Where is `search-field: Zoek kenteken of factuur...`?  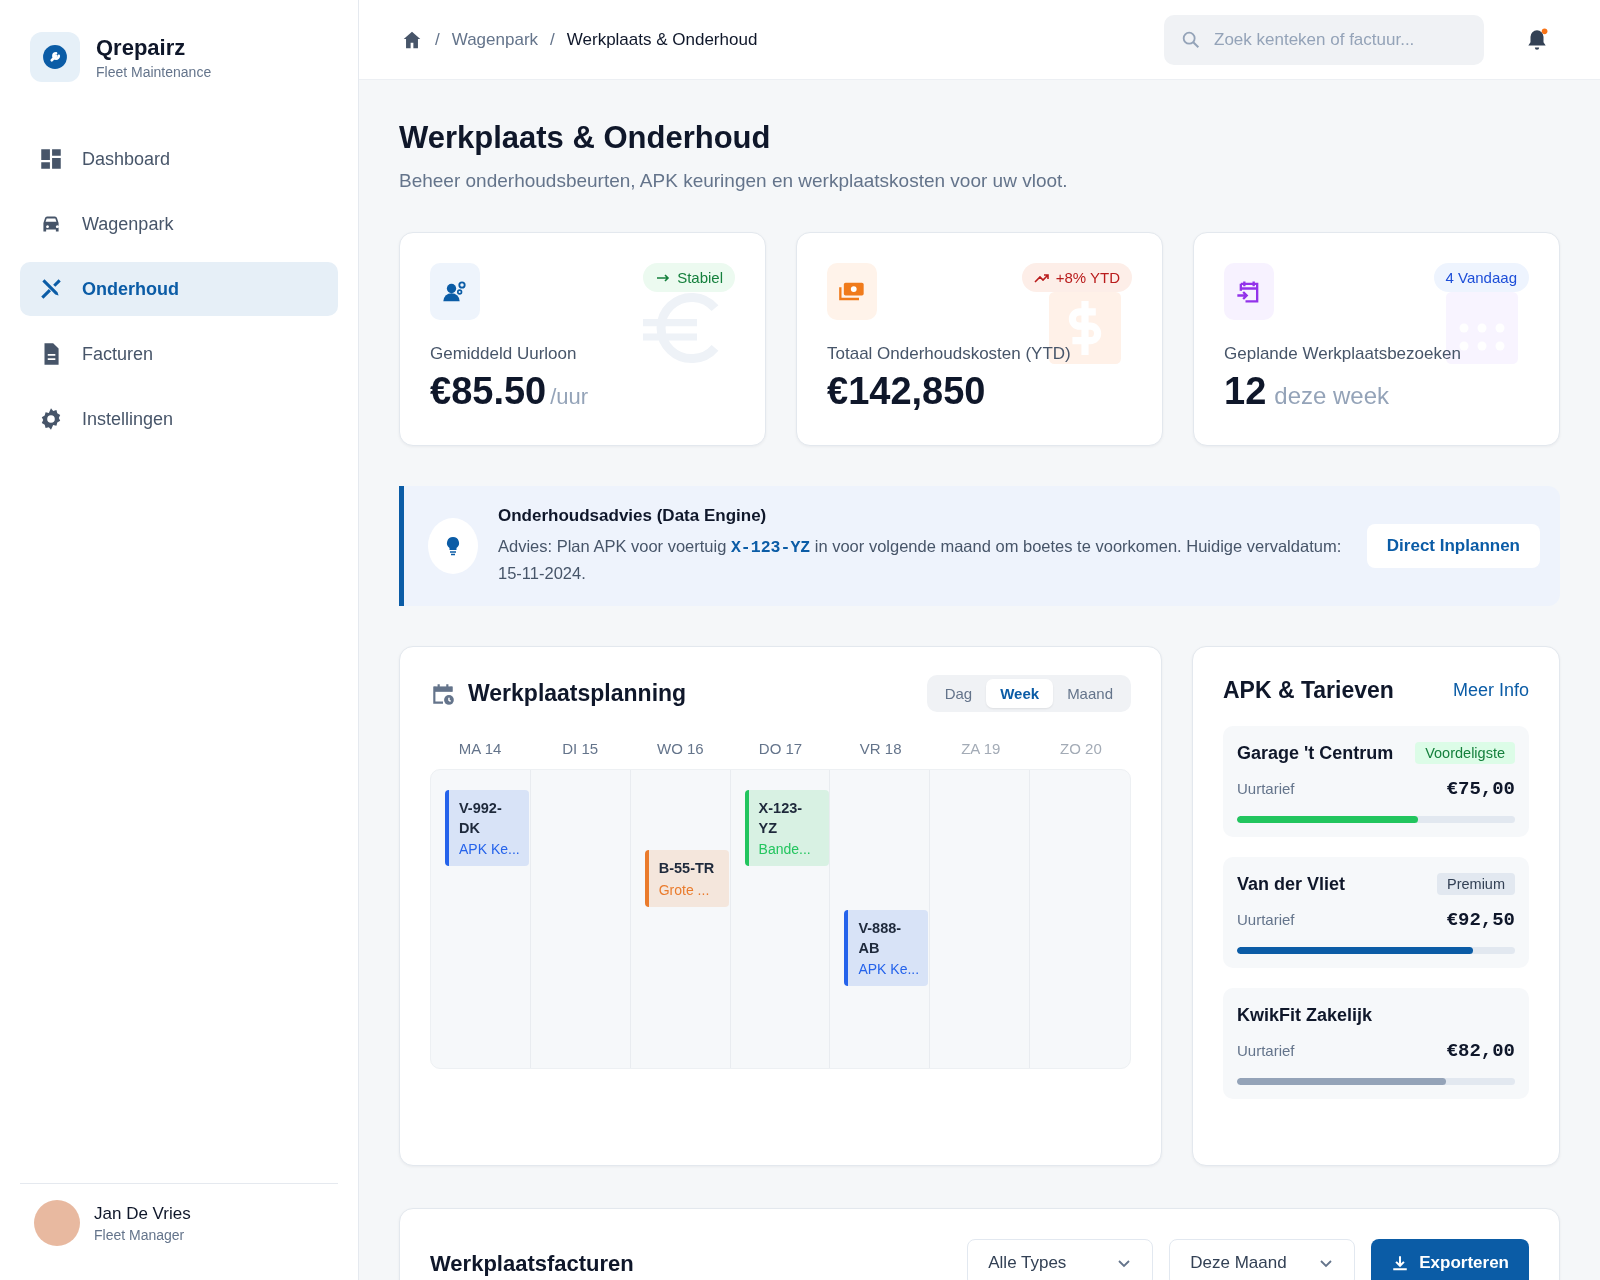 search-field: Zoek kenteken of factuur... is located at coordinates (1324, 39).